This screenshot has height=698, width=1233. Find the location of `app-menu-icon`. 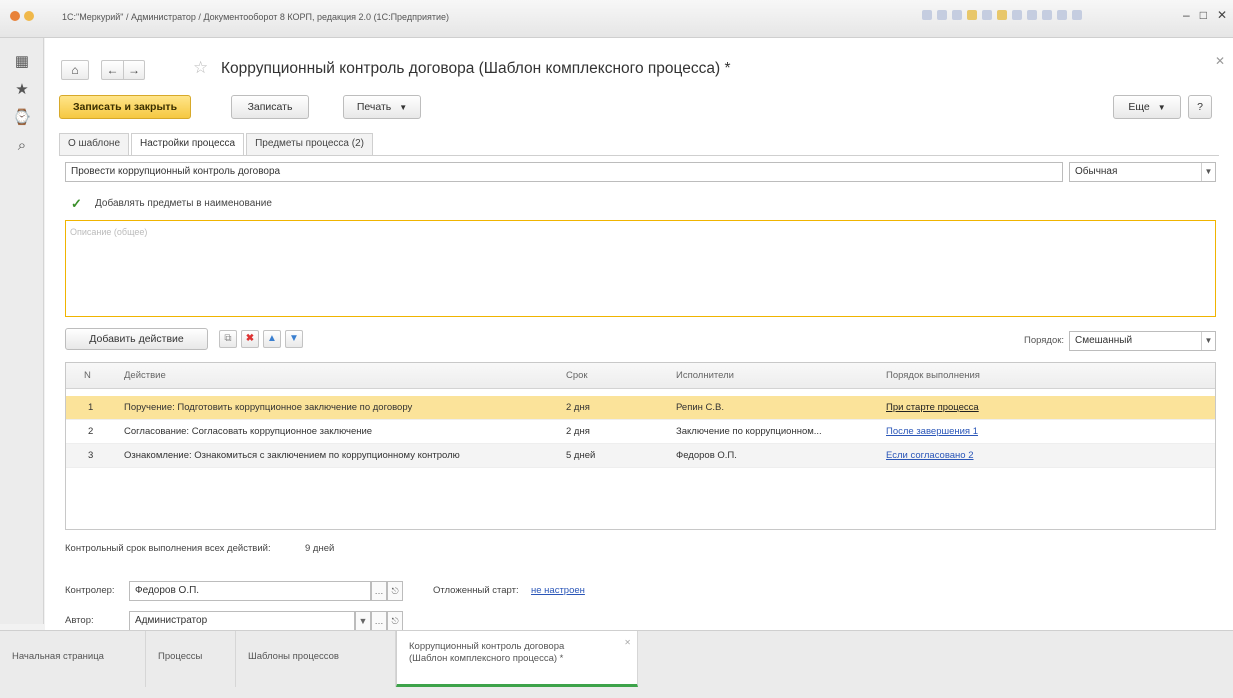

app-menu-icon is located at coordinates (29, 16).